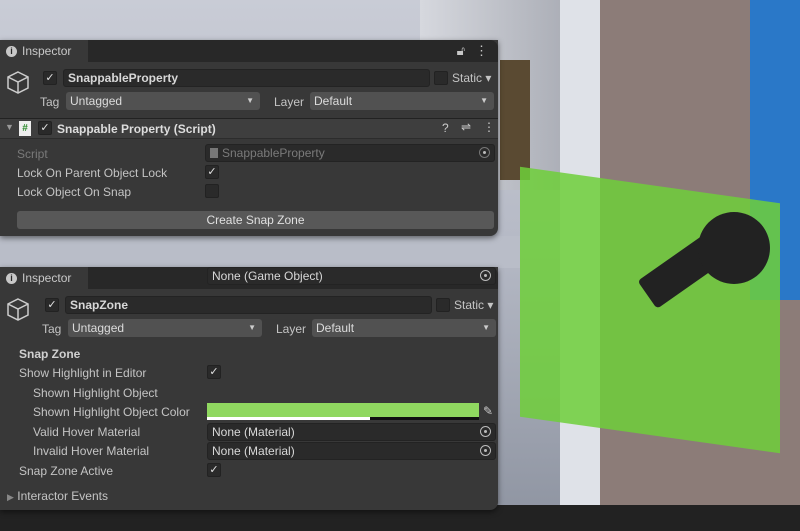  Describe the element at coordinates (351, 451) in the screenshot. I see `invalid-hover-material-field: None (Material)` at that location.